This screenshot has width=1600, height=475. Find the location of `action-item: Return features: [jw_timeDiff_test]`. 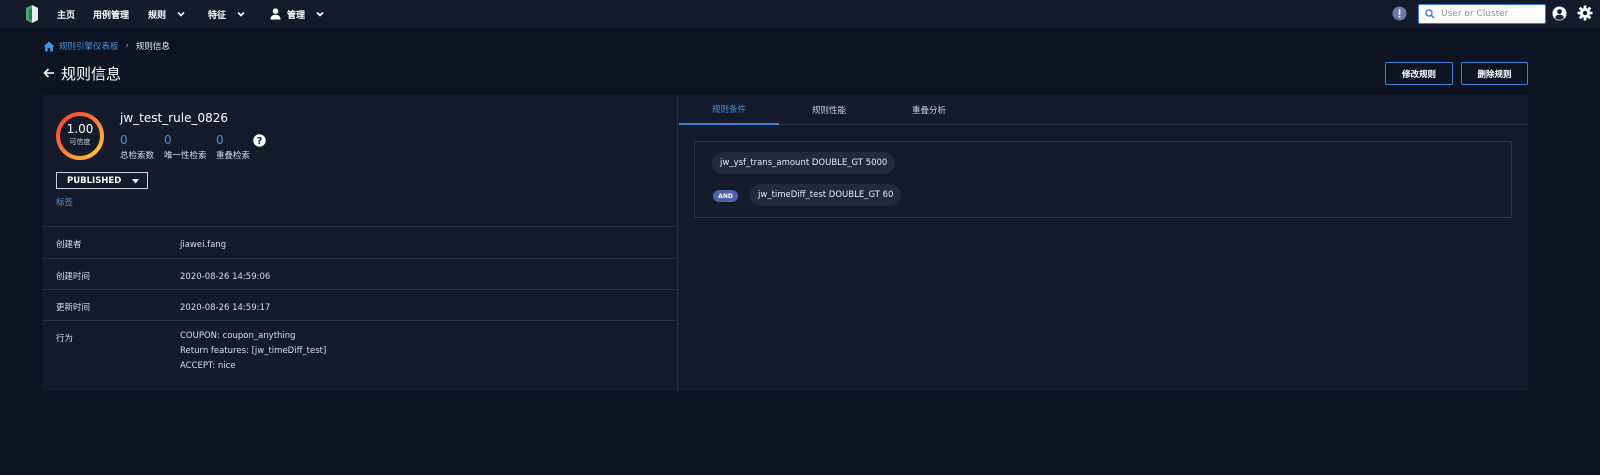

action-item: Return features: [jw_timeDiff_test] is located at coordinates (253, 351).